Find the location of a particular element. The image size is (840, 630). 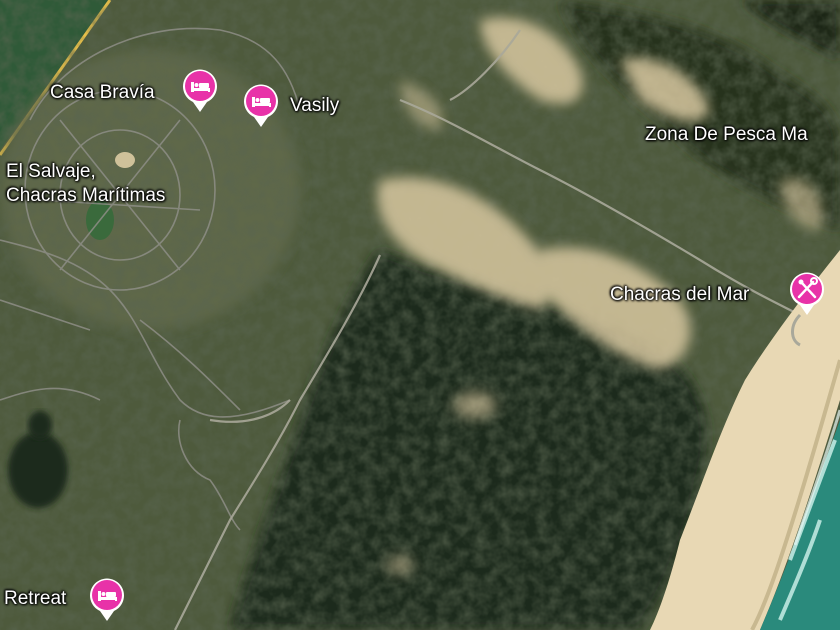

place-label-casa-bravia: Casa Bravía is located at coordinates (102, 93).